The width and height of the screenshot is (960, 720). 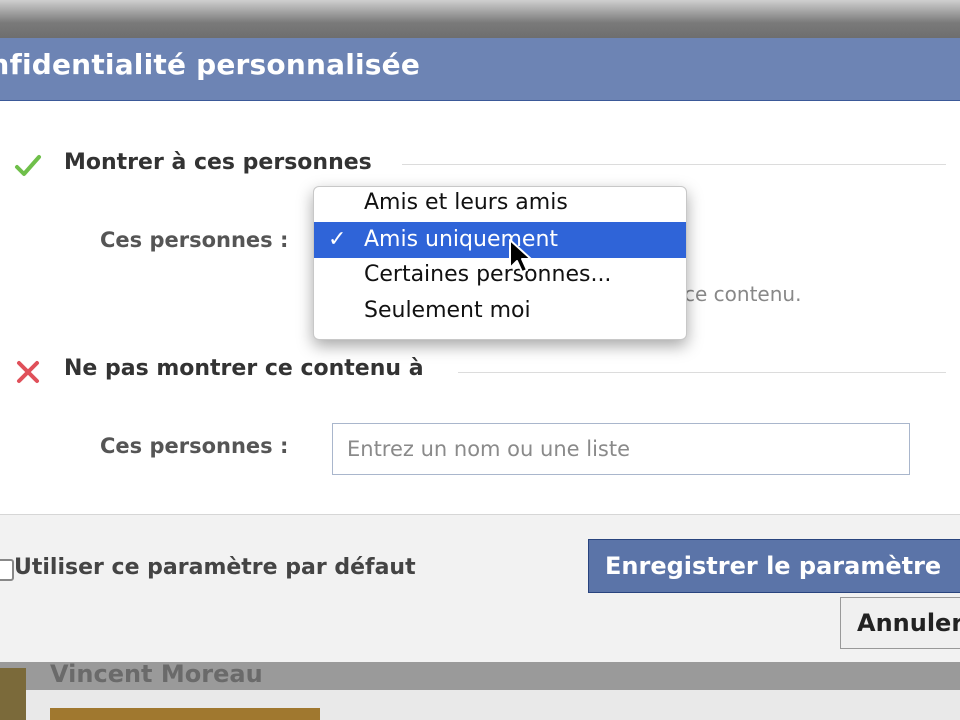 I want to click on background-feed: Vincent Moreau, so click(x=480, y=690).